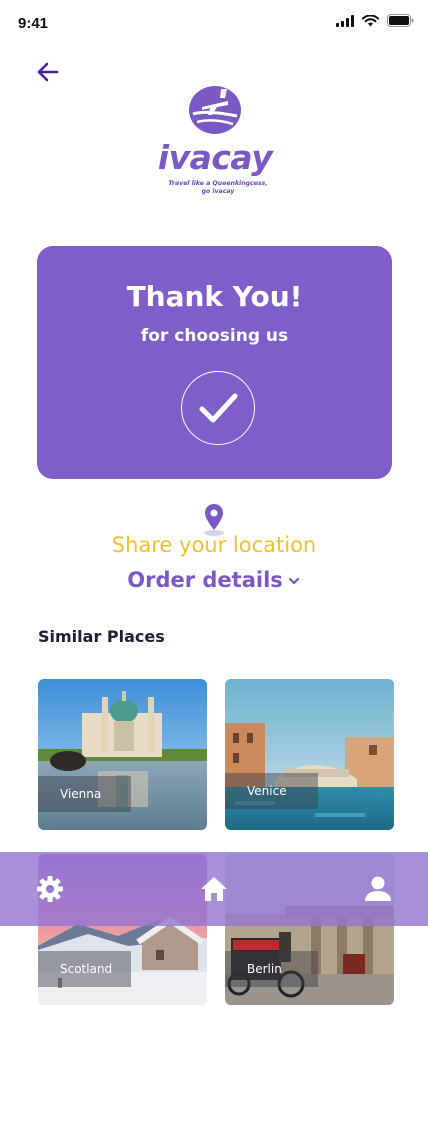 Image resolution: width=428 pixels, height=1140 pixels. I want to click on brand-tagline: Travel like a Queenkingcess, go ivacay, so click(218, 188).